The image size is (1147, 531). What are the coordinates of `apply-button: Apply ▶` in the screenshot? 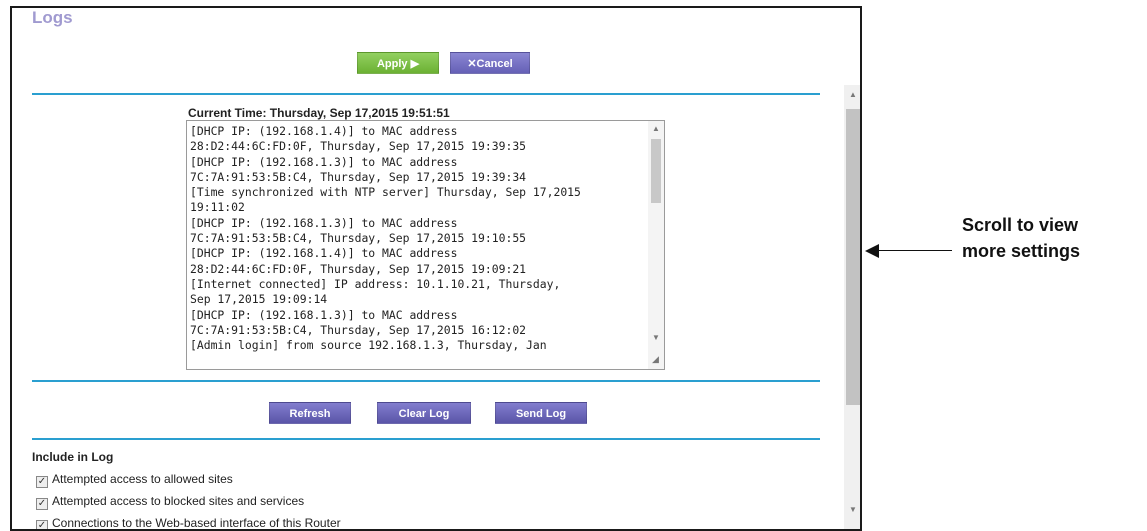 It's located at (398, 63).